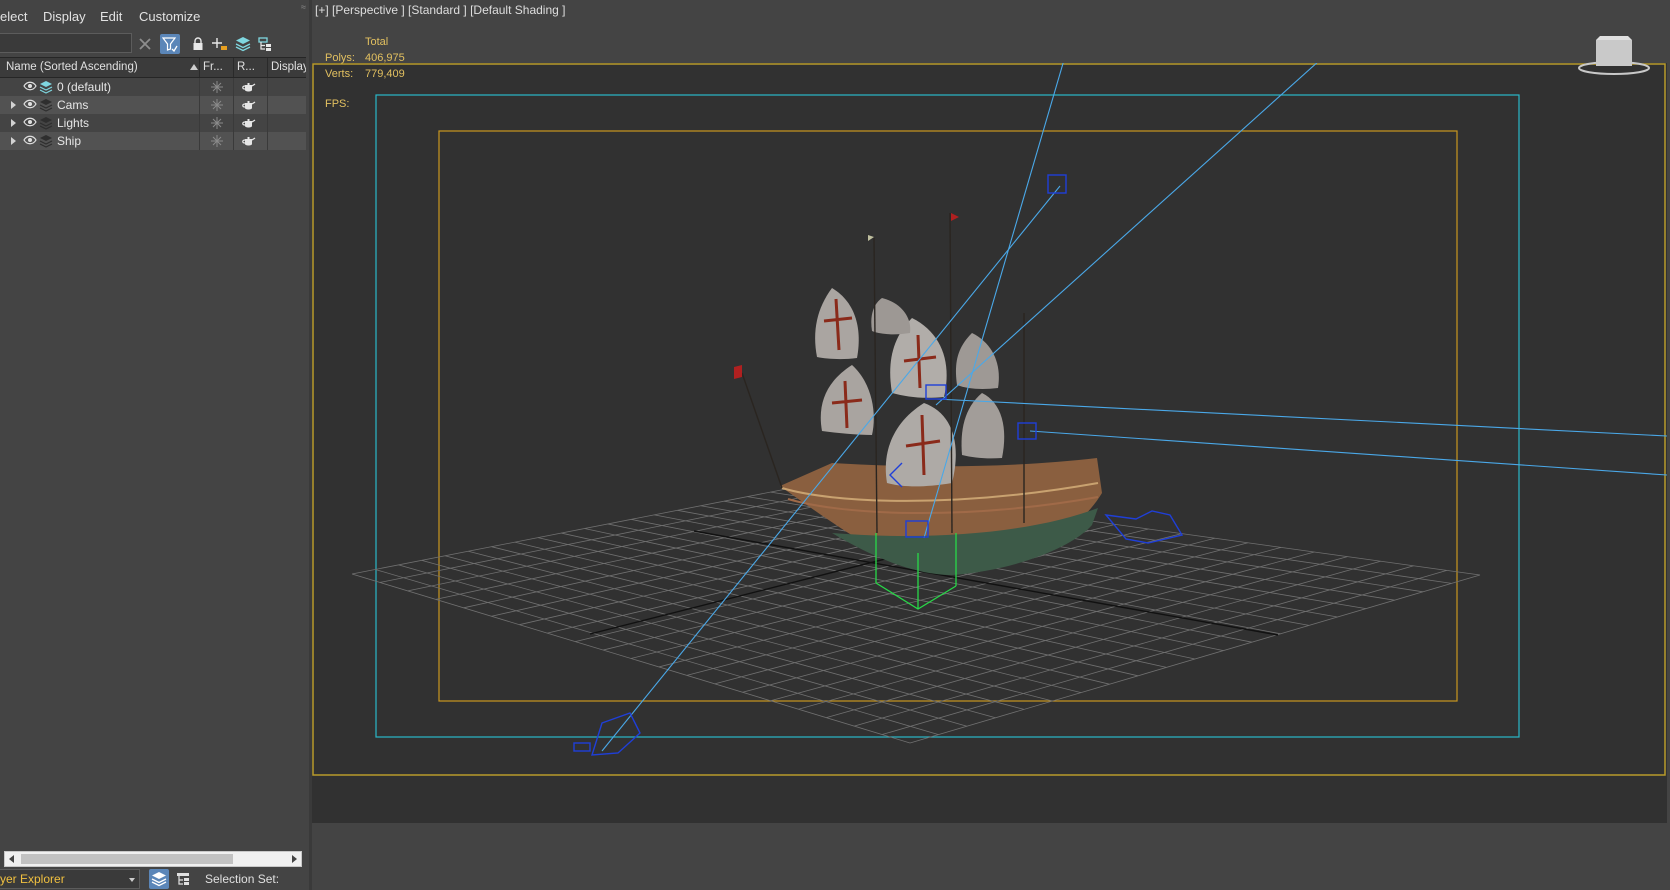  I want to click on add-to-layer-button, so click(220, 44).